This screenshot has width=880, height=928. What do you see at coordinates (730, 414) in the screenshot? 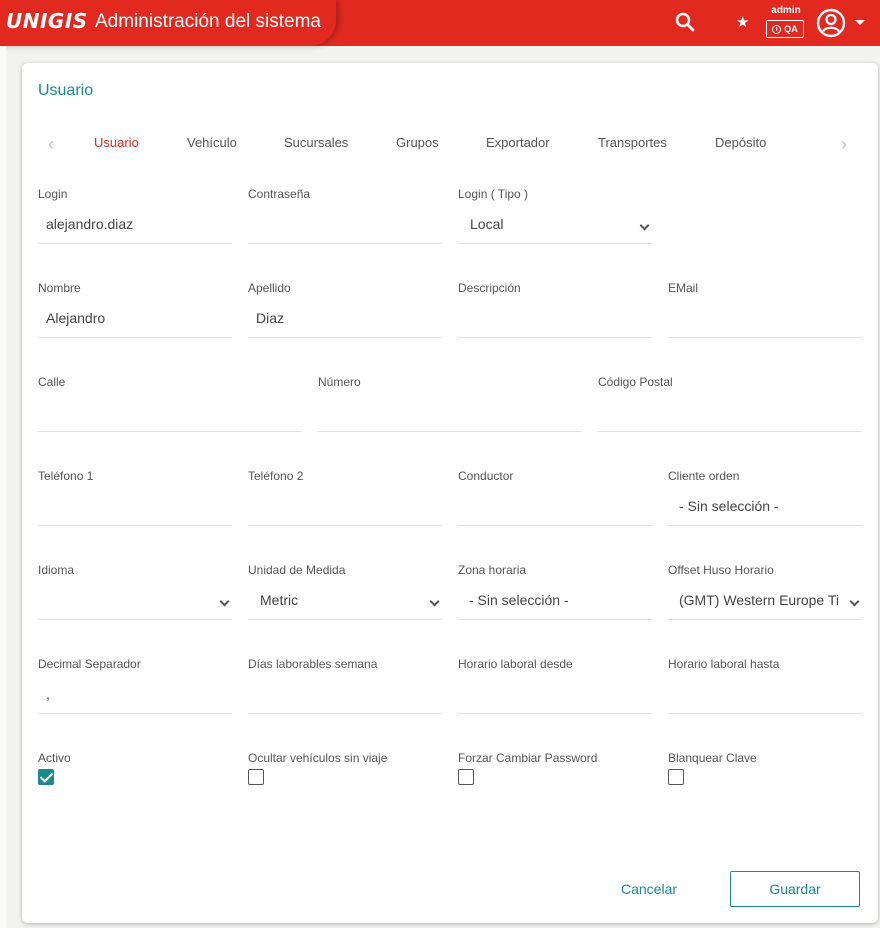
I see `postal-code-field` at bounding box center [730, 414].